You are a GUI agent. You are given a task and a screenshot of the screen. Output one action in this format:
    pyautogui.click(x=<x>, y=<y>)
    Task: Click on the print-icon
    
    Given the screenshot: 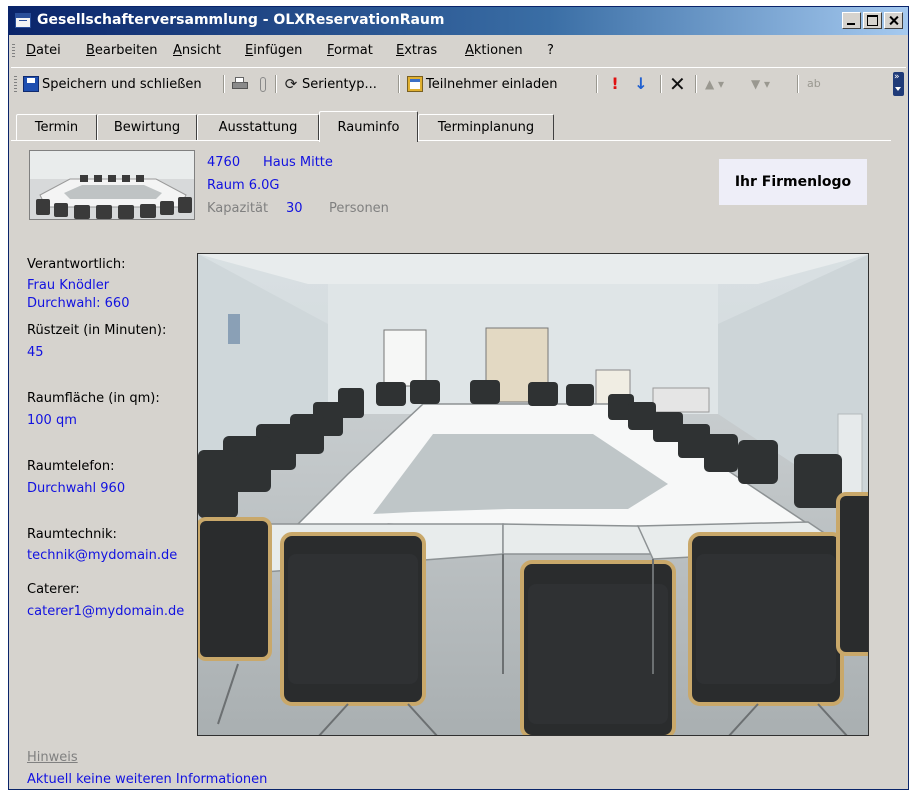 What is the action you would take?
    pyautogui.click(x=240, y=84)
    